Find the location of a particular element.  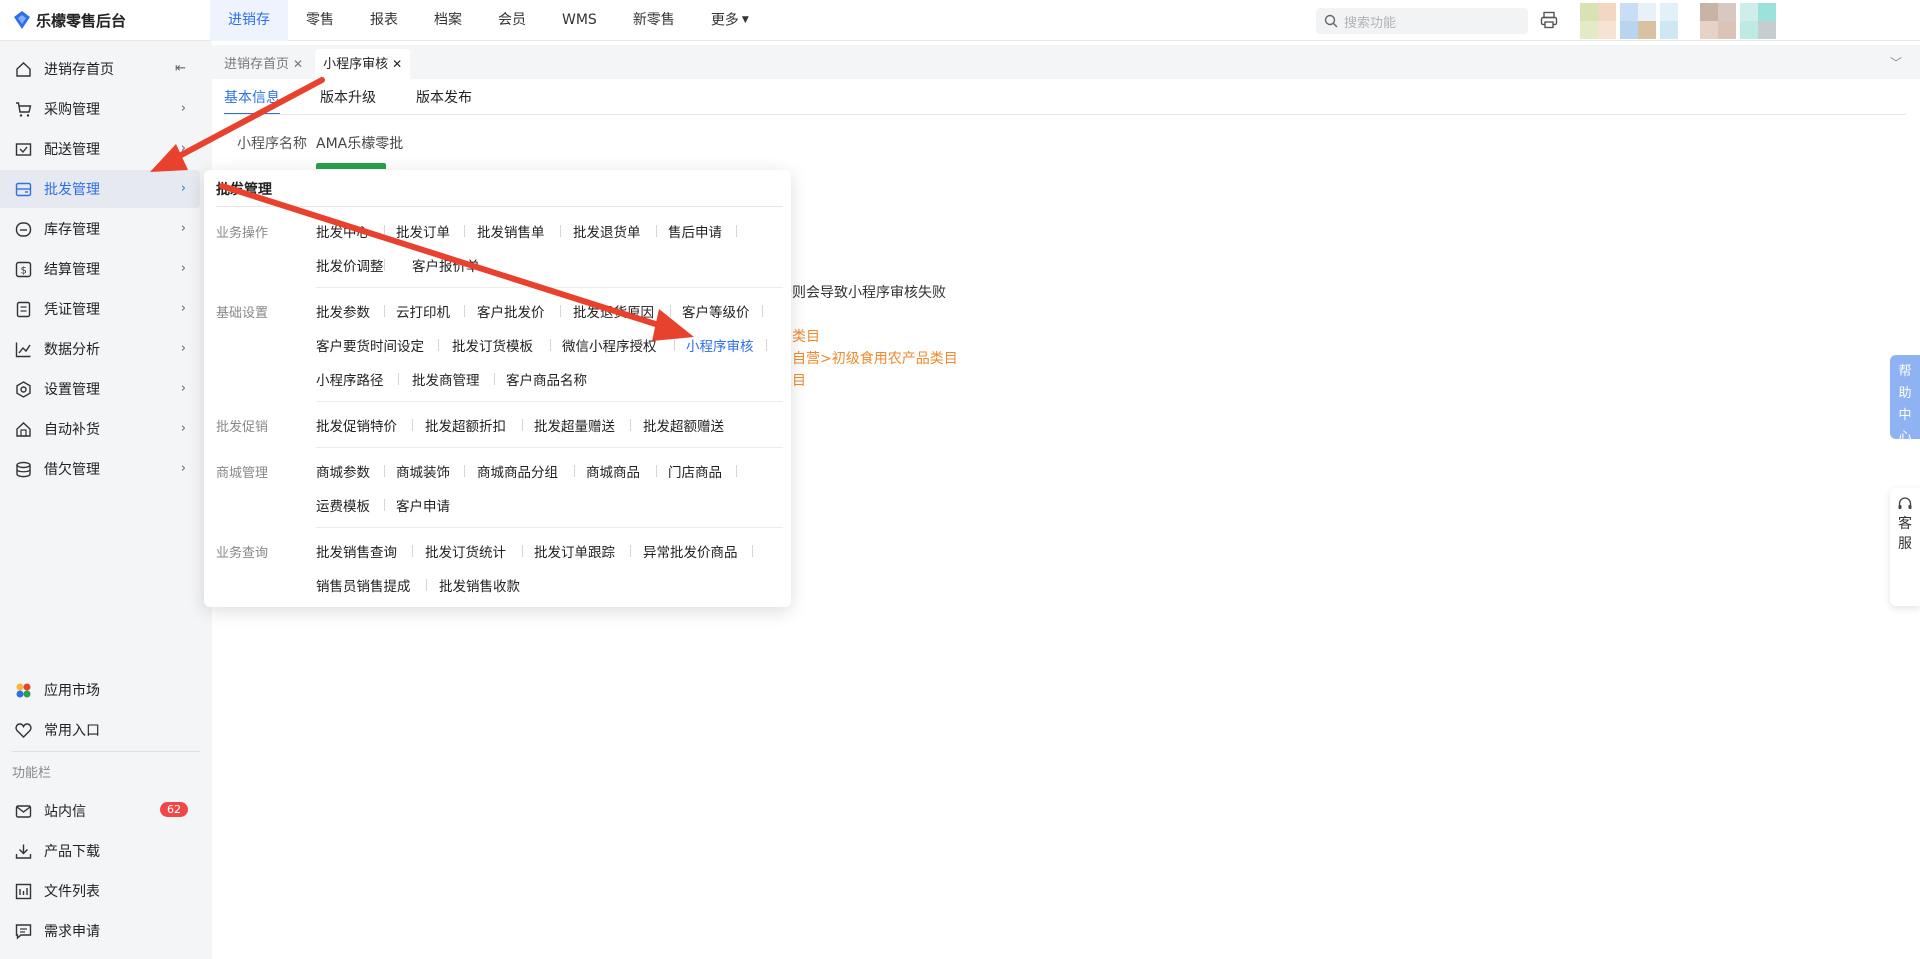

menu-link: 批发订单跟踪 is located at coordinates (574, 551).